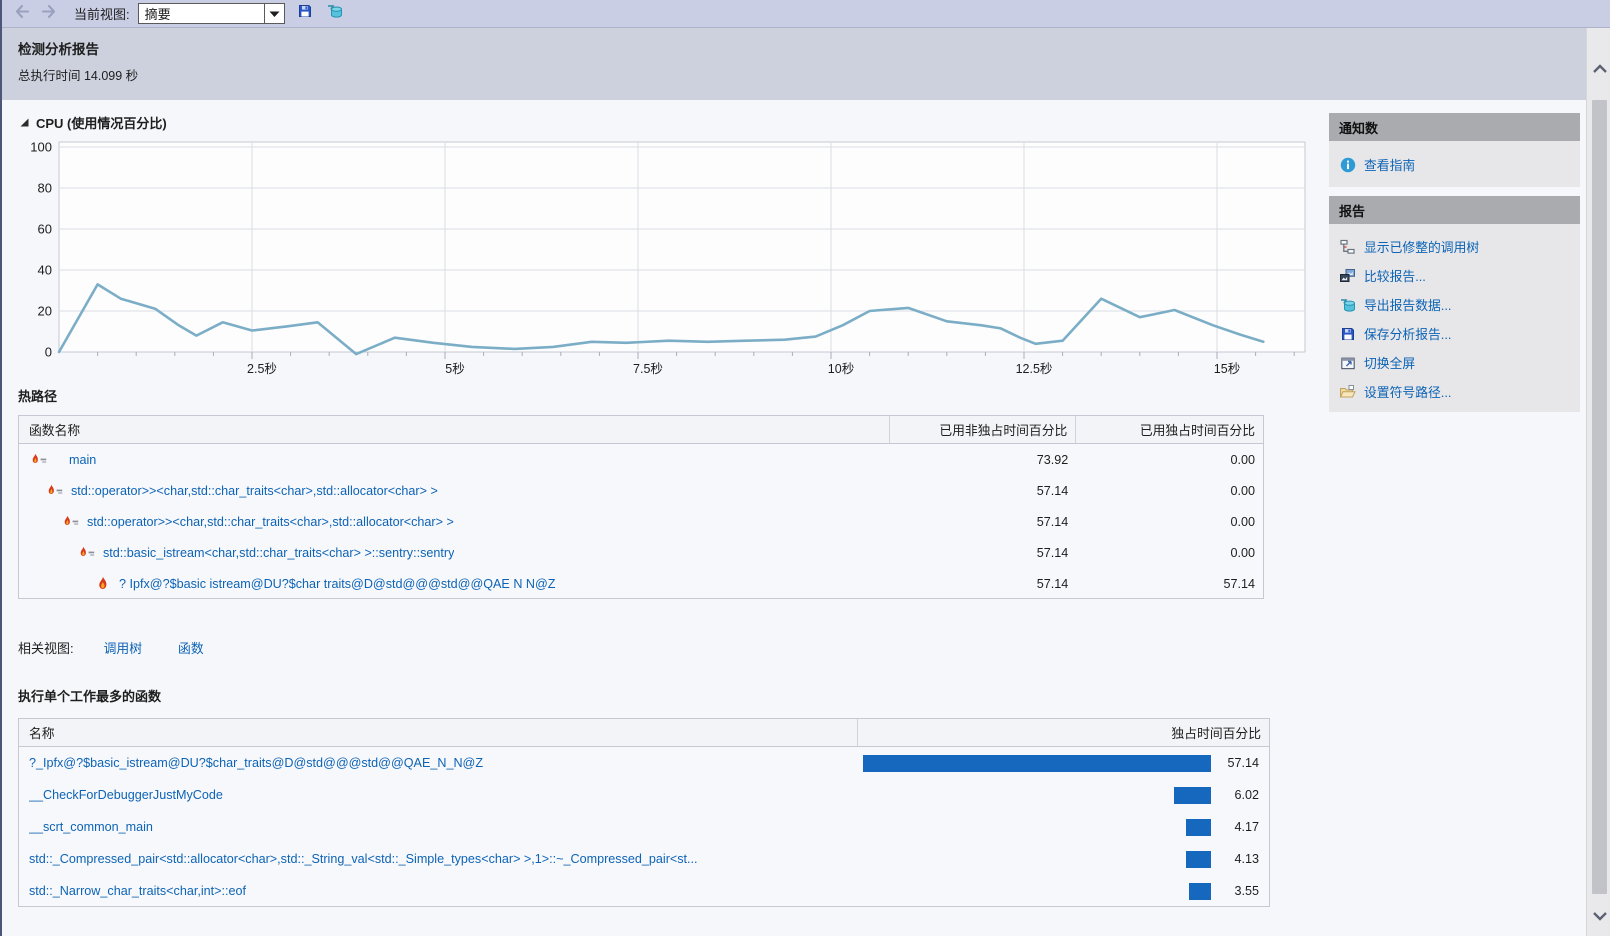  What do you see at coordinates (1034, 369) in the screenshot?
I see `svg-text: 12.5秒` at bounding box center [1034, 369].